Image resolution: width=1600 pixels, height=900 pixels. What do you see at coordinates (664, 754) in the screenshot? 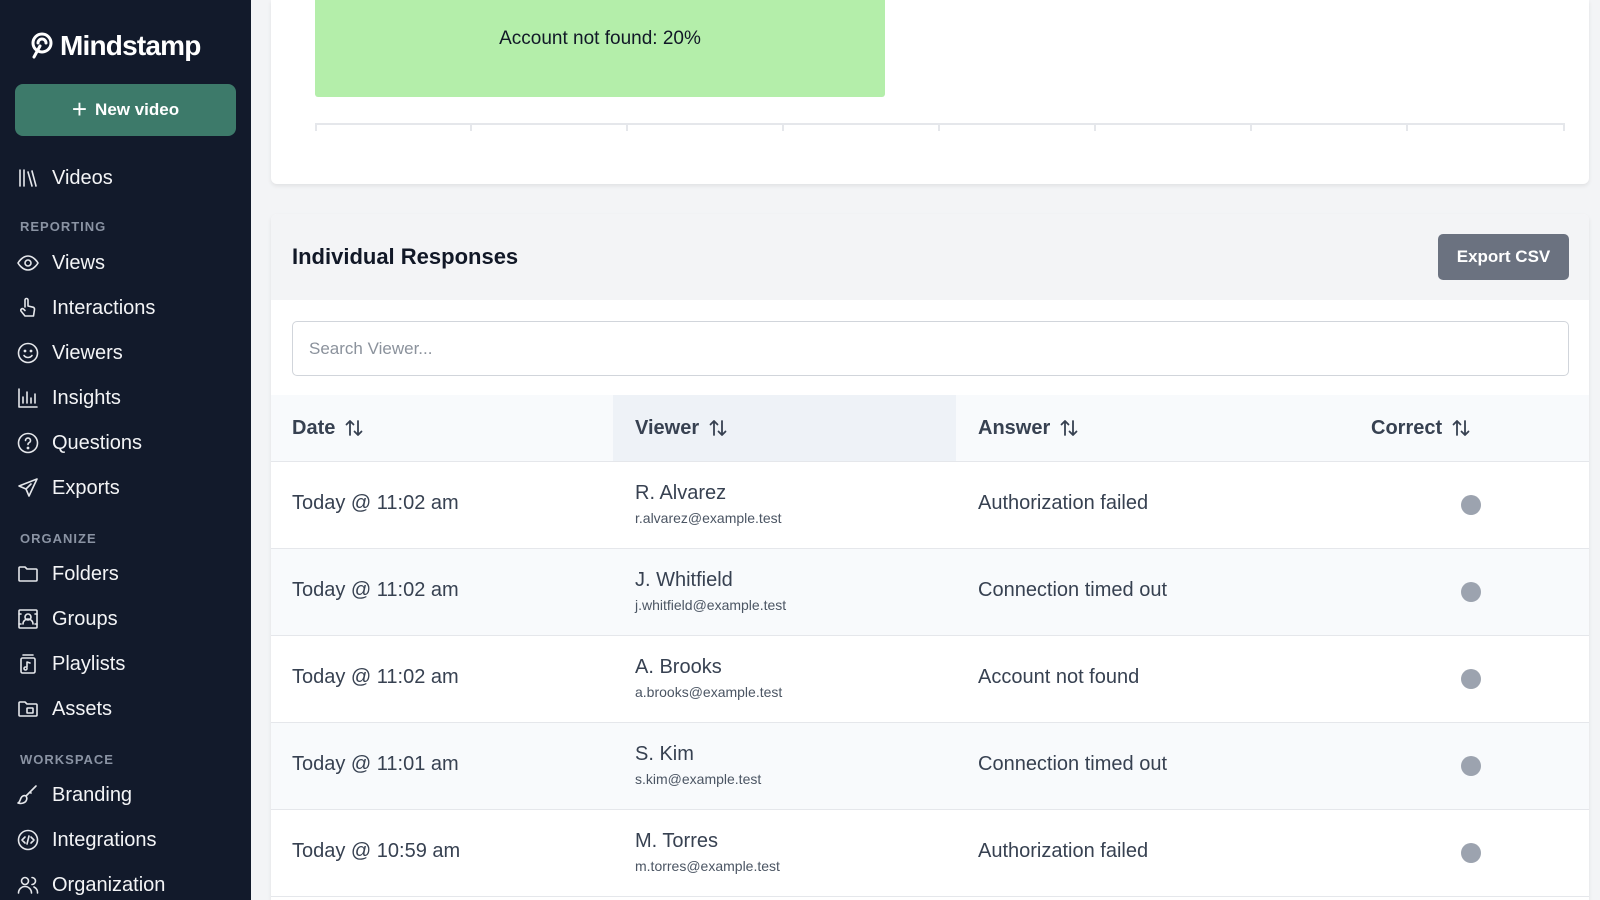
I see `viewer-name: S. Kim` at bounding box center [664, 754].